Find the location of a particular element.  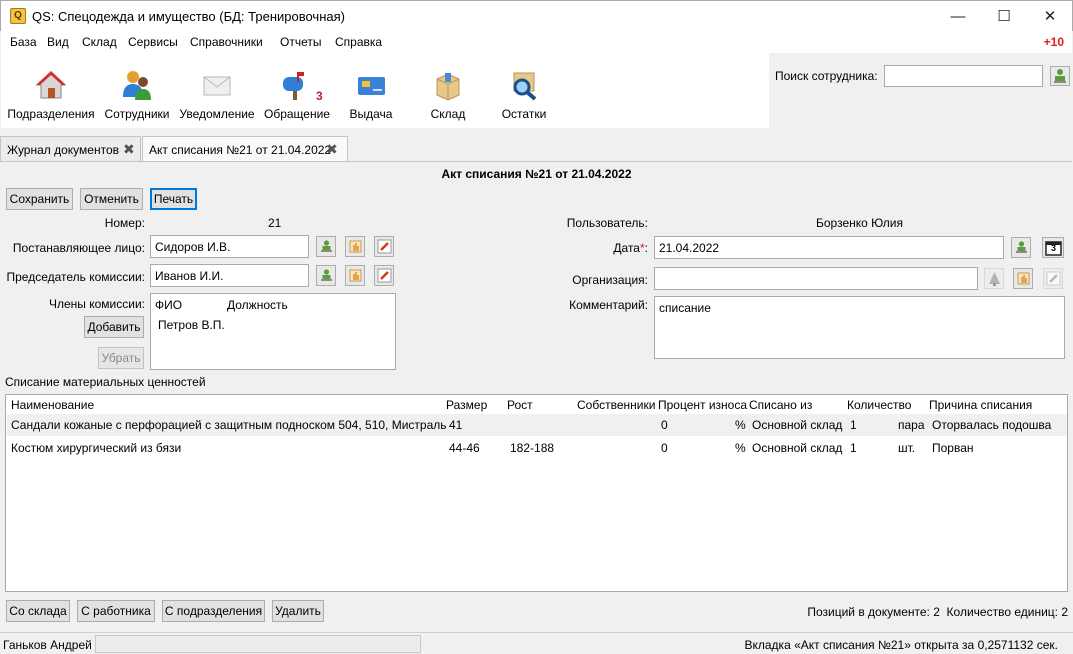

column-header-name: Наименование is located at coordinates (52, 405).